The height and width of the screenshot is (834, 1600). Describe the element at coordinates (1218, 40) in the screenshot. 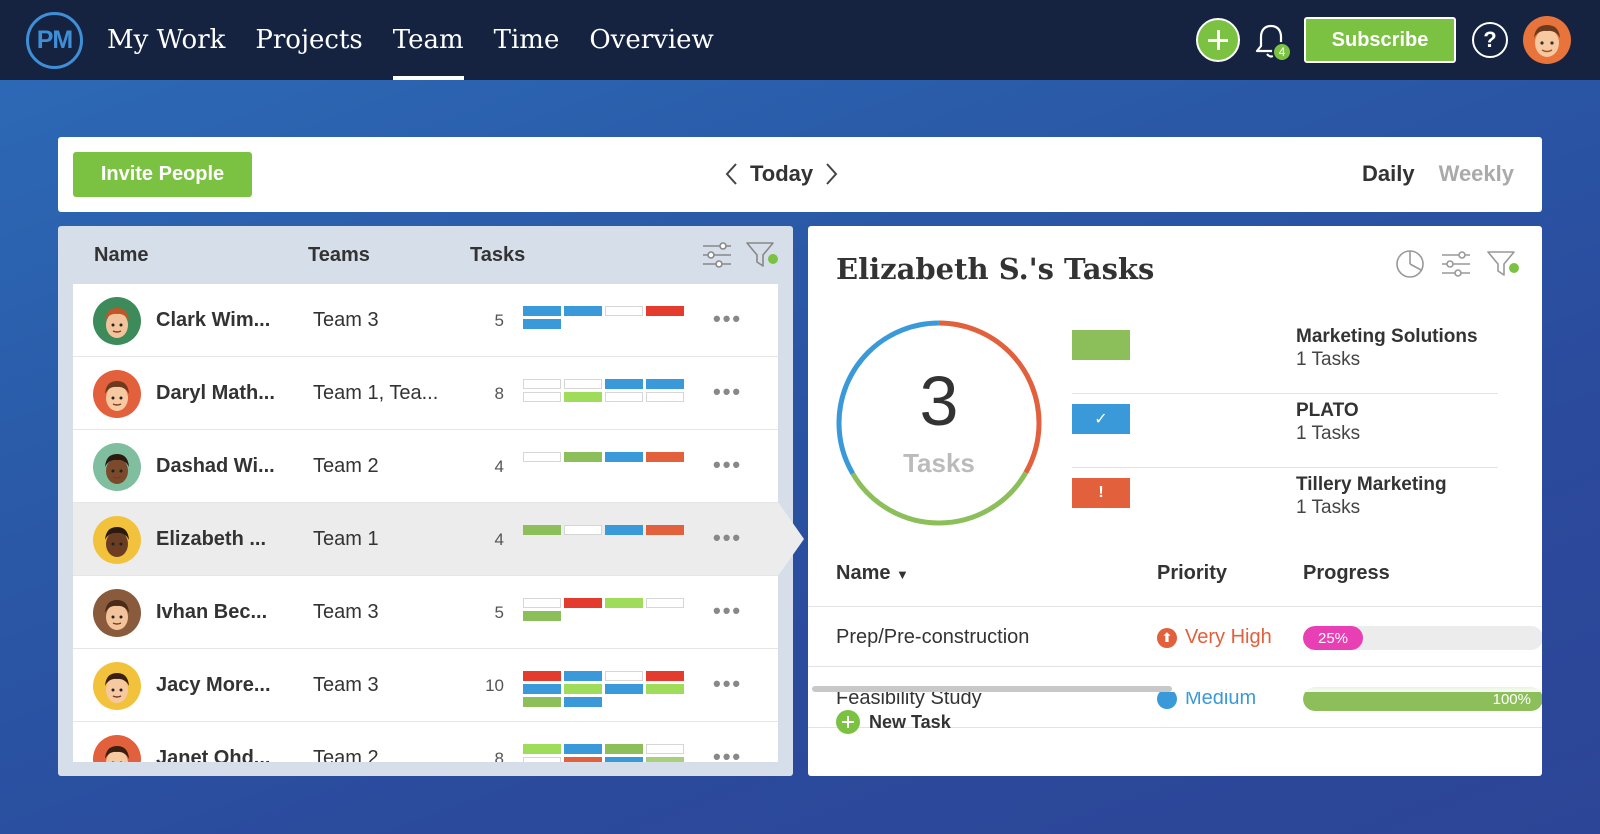

I see `add-new-icon` at that location.